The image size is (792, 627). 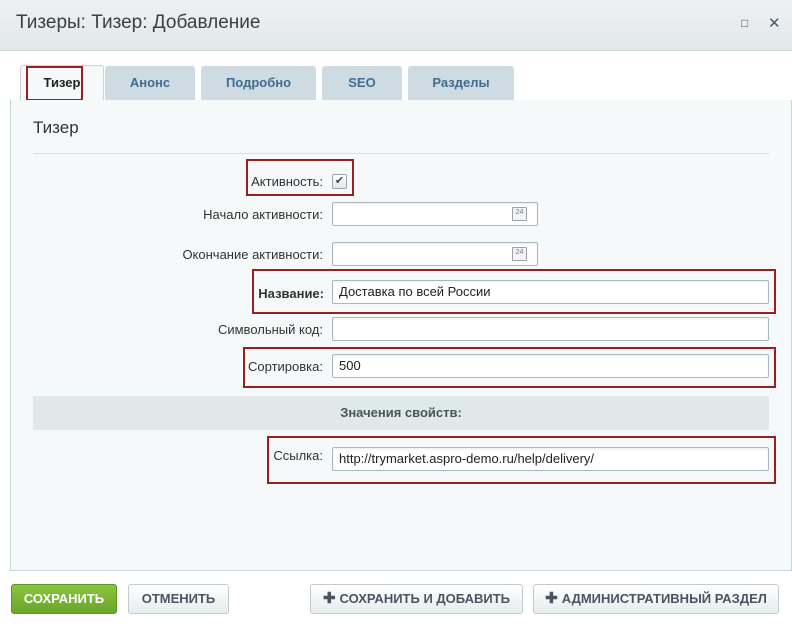 I want to click on cancel-button: ОТМЕНИТЬ, so click(x=178, y=599).